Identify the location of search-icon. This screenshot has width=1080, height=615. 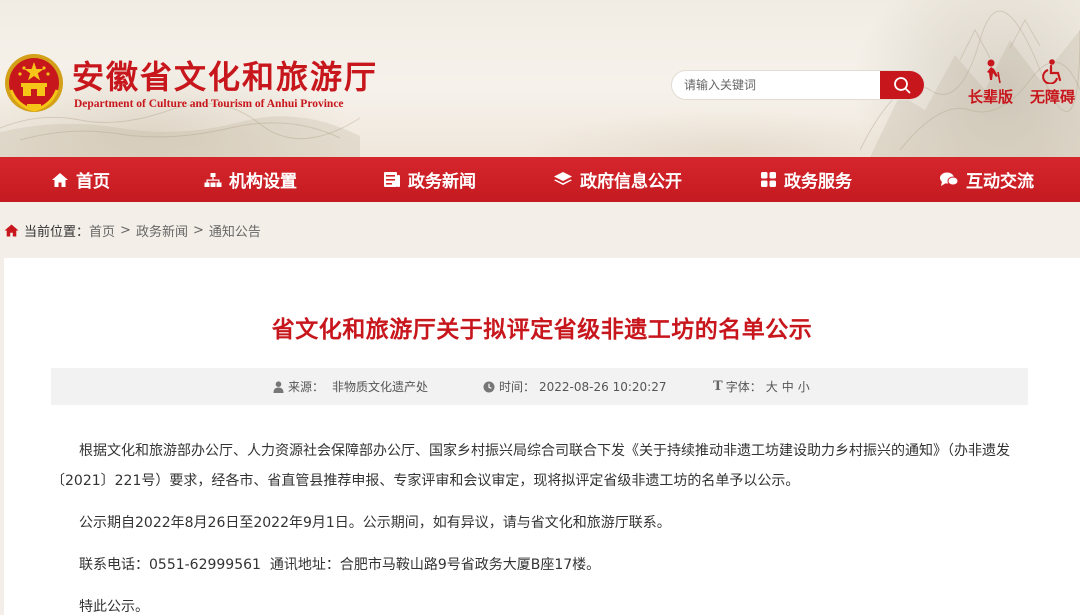
(902, 85).